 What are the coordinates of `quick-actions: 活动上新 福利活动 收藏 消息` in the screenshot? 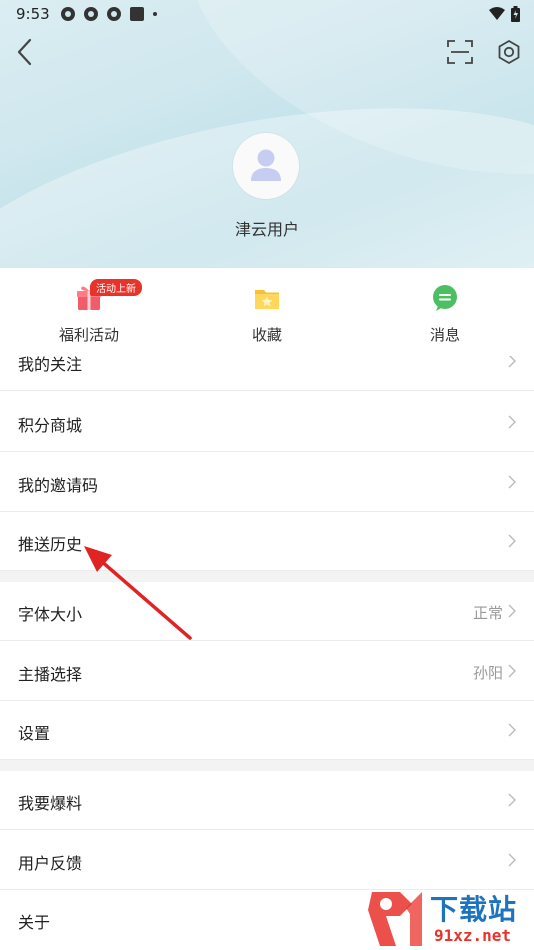 It's located at (267, 312).